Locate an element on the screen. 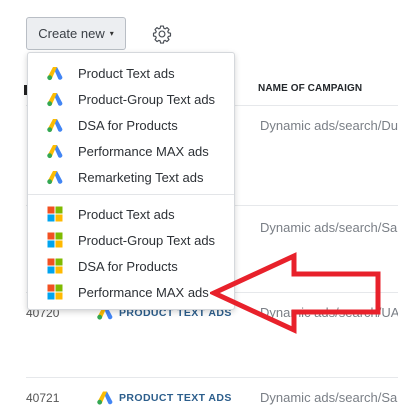  menu-item-google-dsa-for-products: DSA for Products is located at coordinates (131, 125).